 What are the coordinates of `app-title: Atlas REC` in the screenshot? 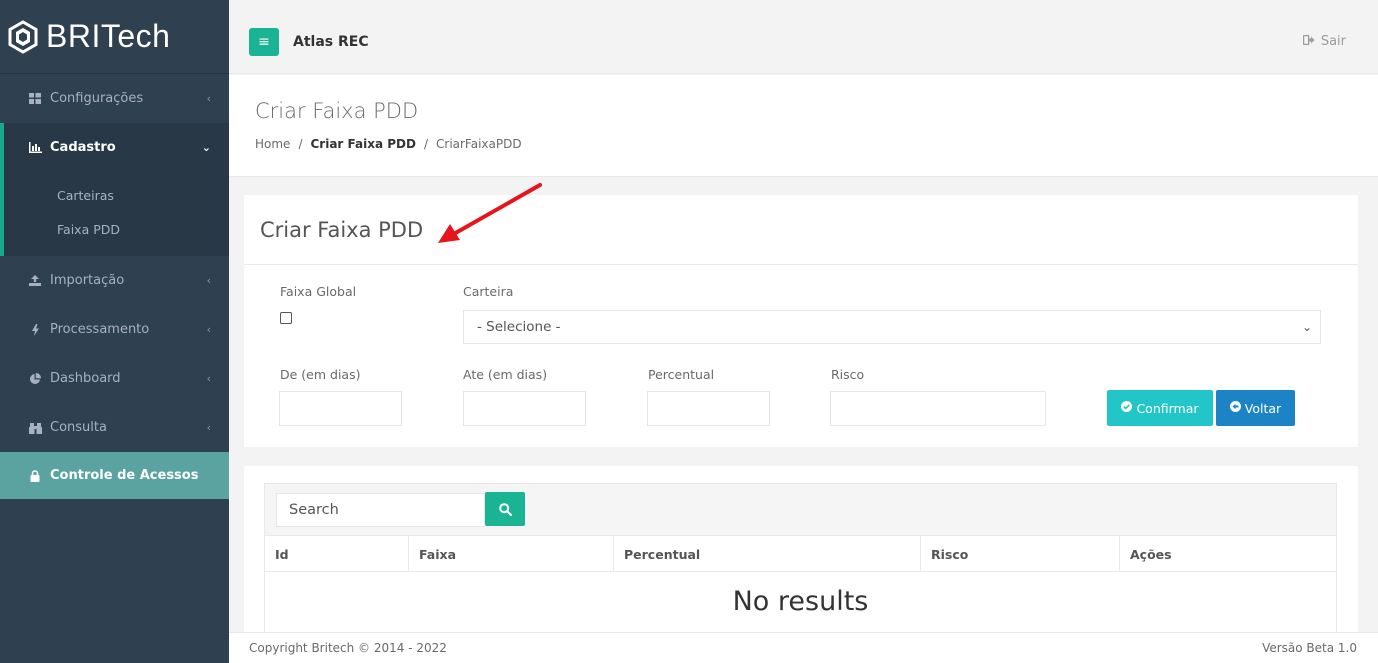 It's located at (331, 41).